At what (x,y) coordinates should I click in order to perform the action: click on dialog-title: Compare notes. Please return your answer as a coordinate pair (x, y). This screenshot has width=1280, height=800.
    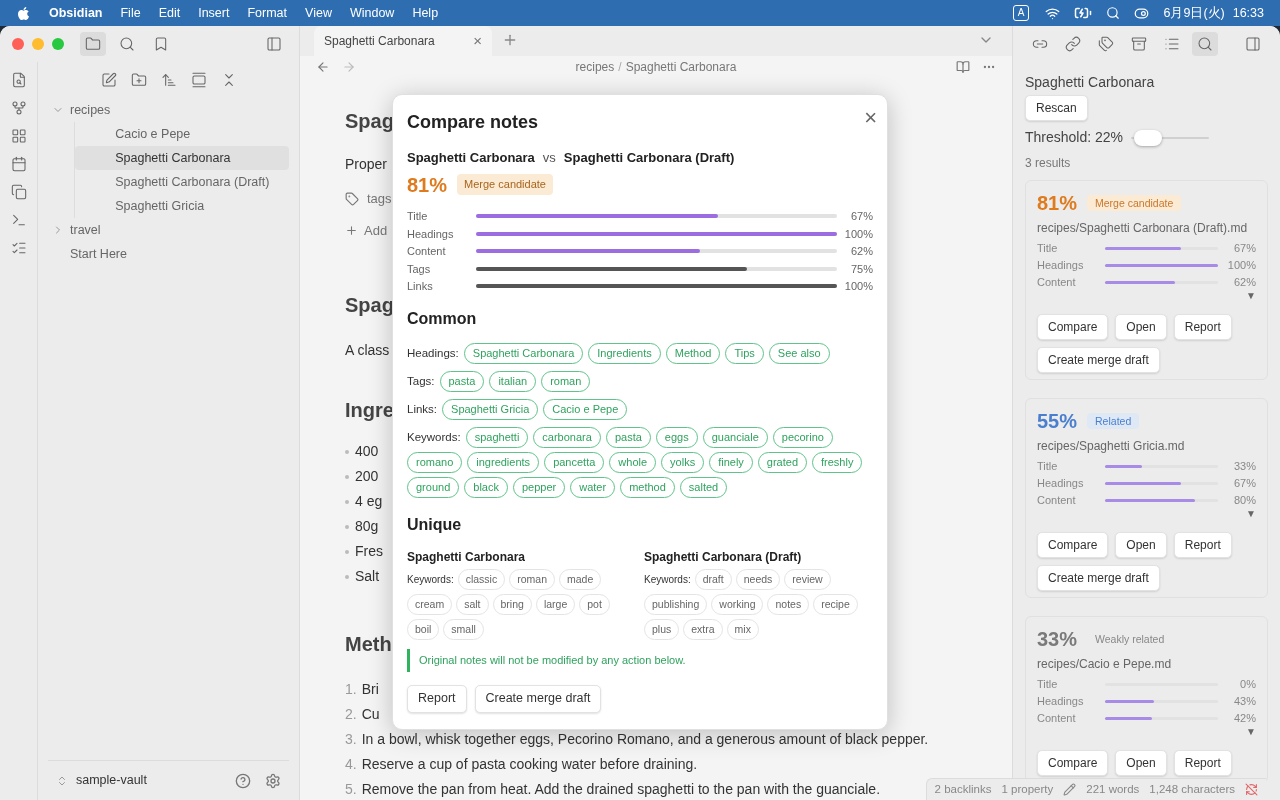
    Looking at the image, I should click on (473, 122).